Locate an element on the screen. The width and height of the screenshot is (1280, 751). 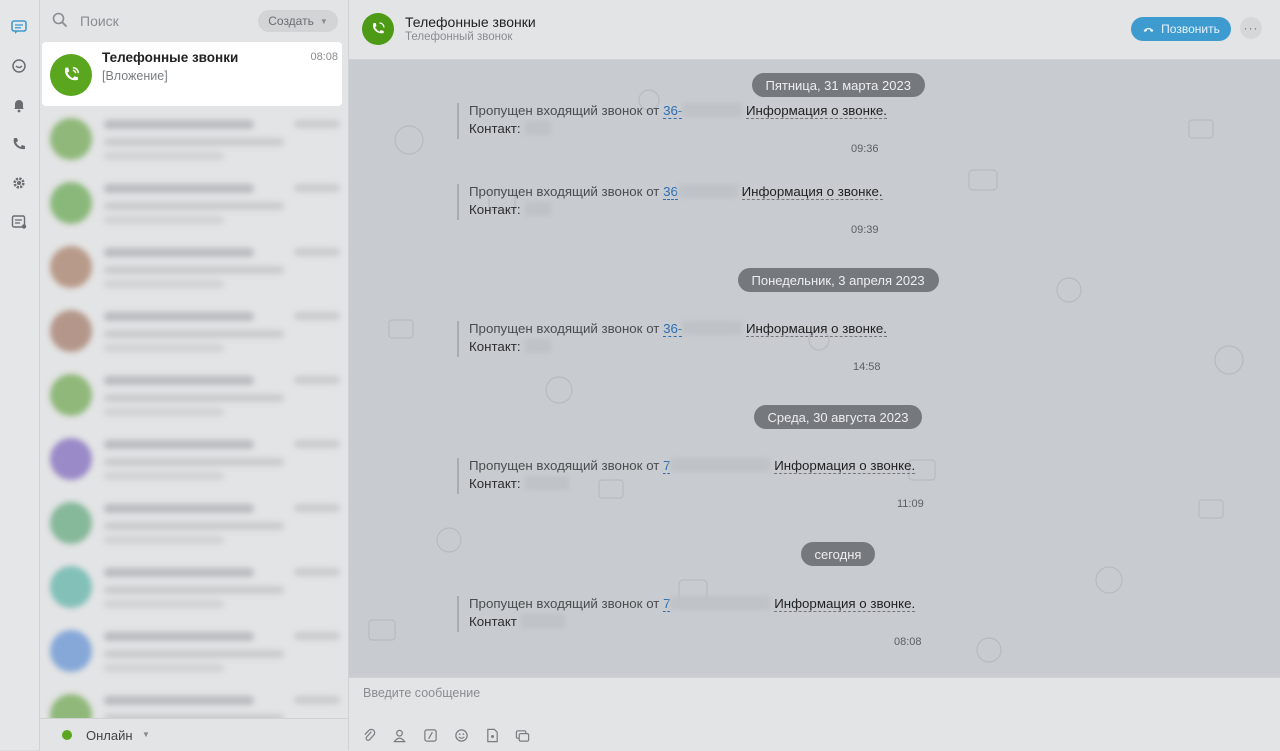
phone-call-icon is located at coordinates (72, 73).